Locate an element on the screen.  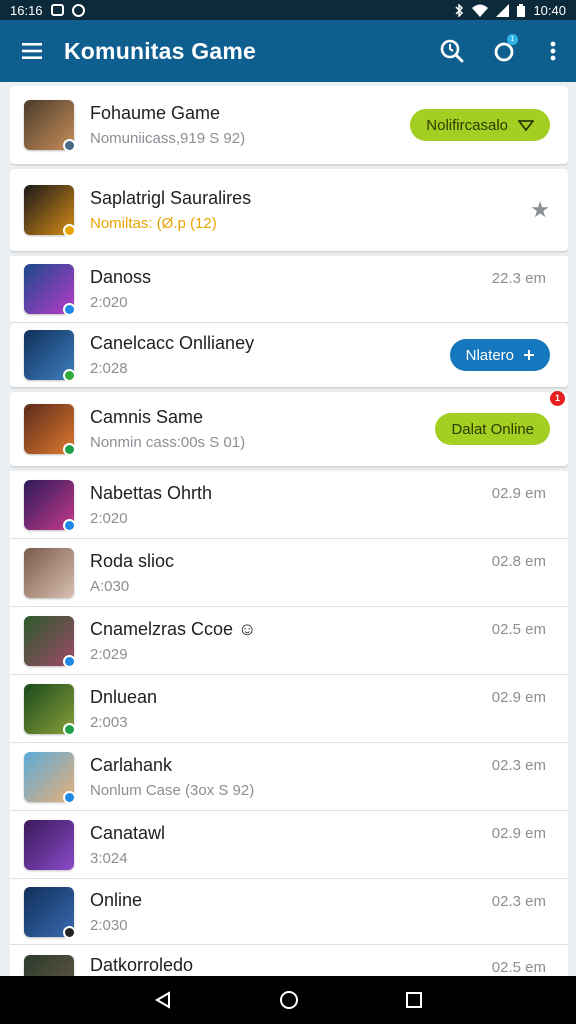
menu-button is located at coordinates (32, 51).